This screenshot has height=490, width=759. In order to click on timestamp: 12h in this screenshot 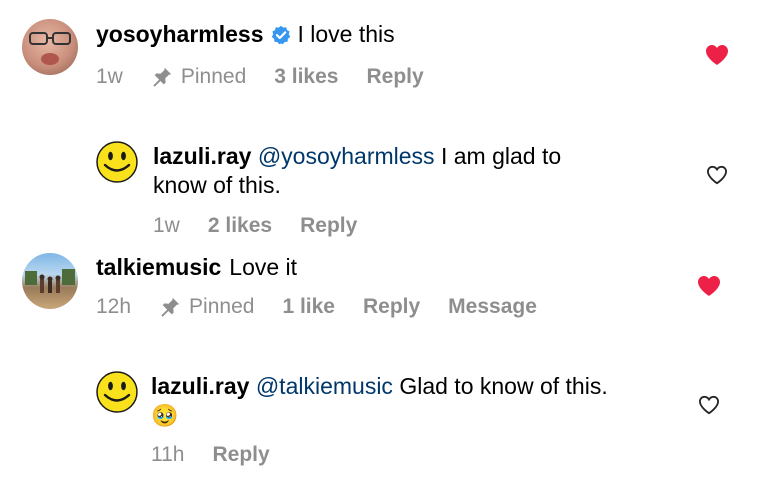, I will do `click(114, 306)`.